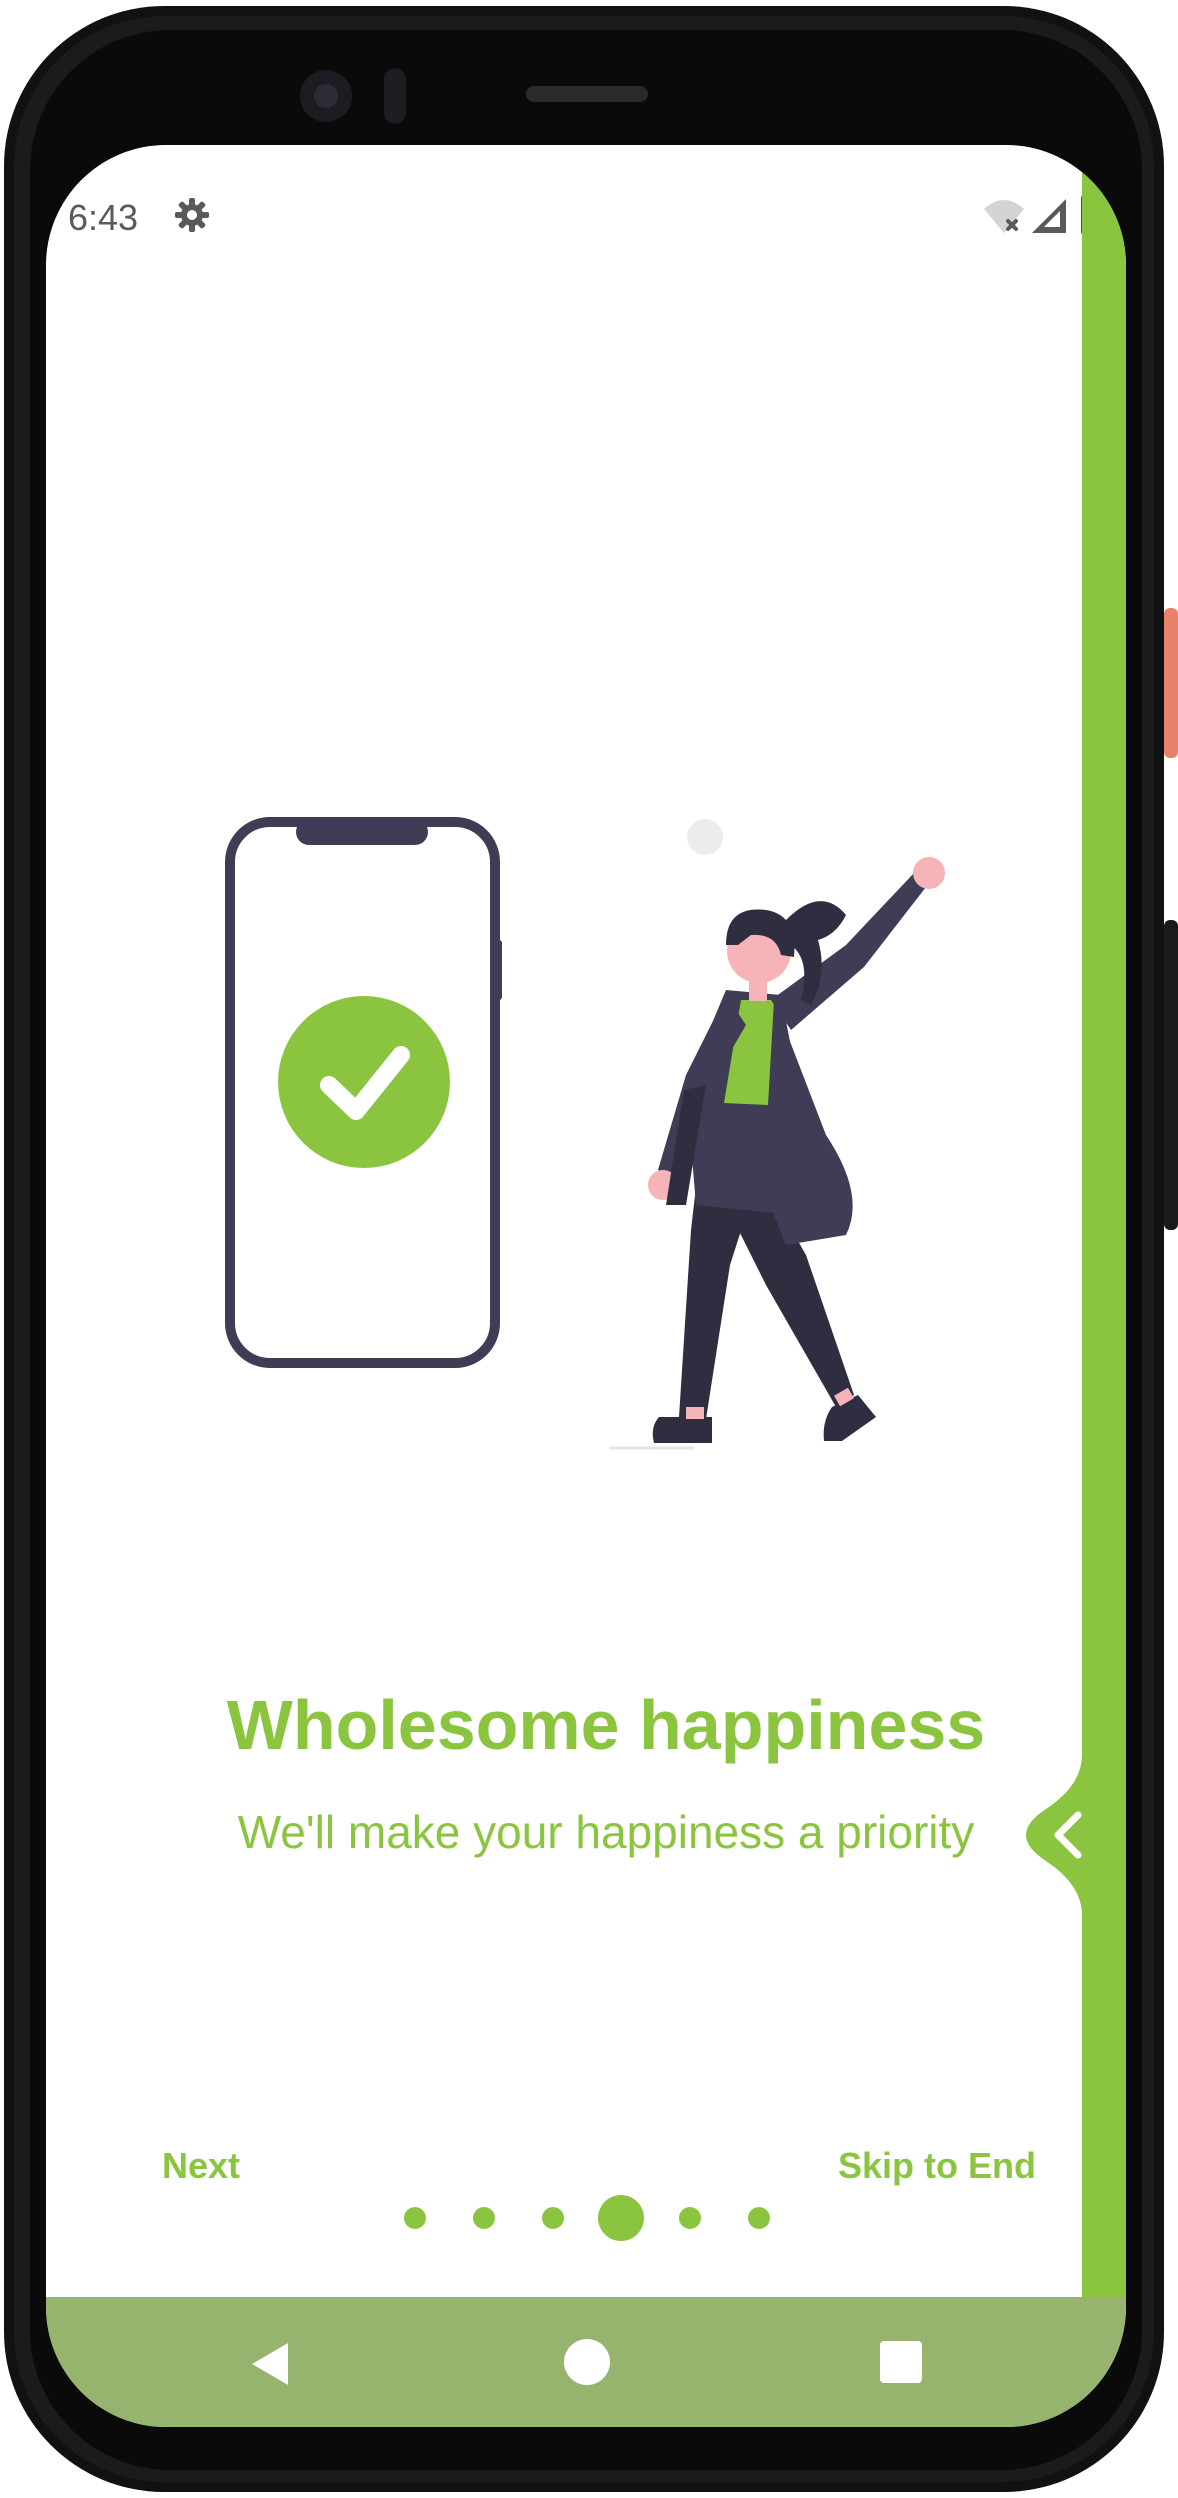 Image resolution: width=1178 pixels, height=2498 pixels. What do you see at coordinates (901, 2362) in the screenshot?
I see `recents-icon` at bounding box center [901, 2362].